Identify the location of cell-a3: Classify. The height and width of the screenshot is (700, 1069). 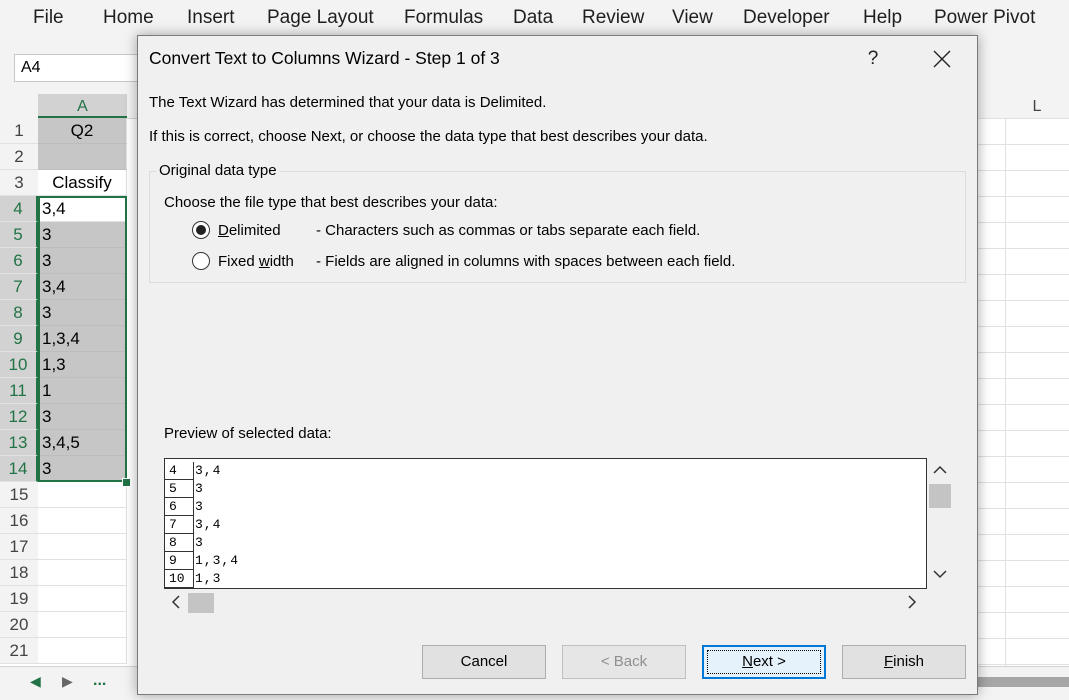
(82, 183).